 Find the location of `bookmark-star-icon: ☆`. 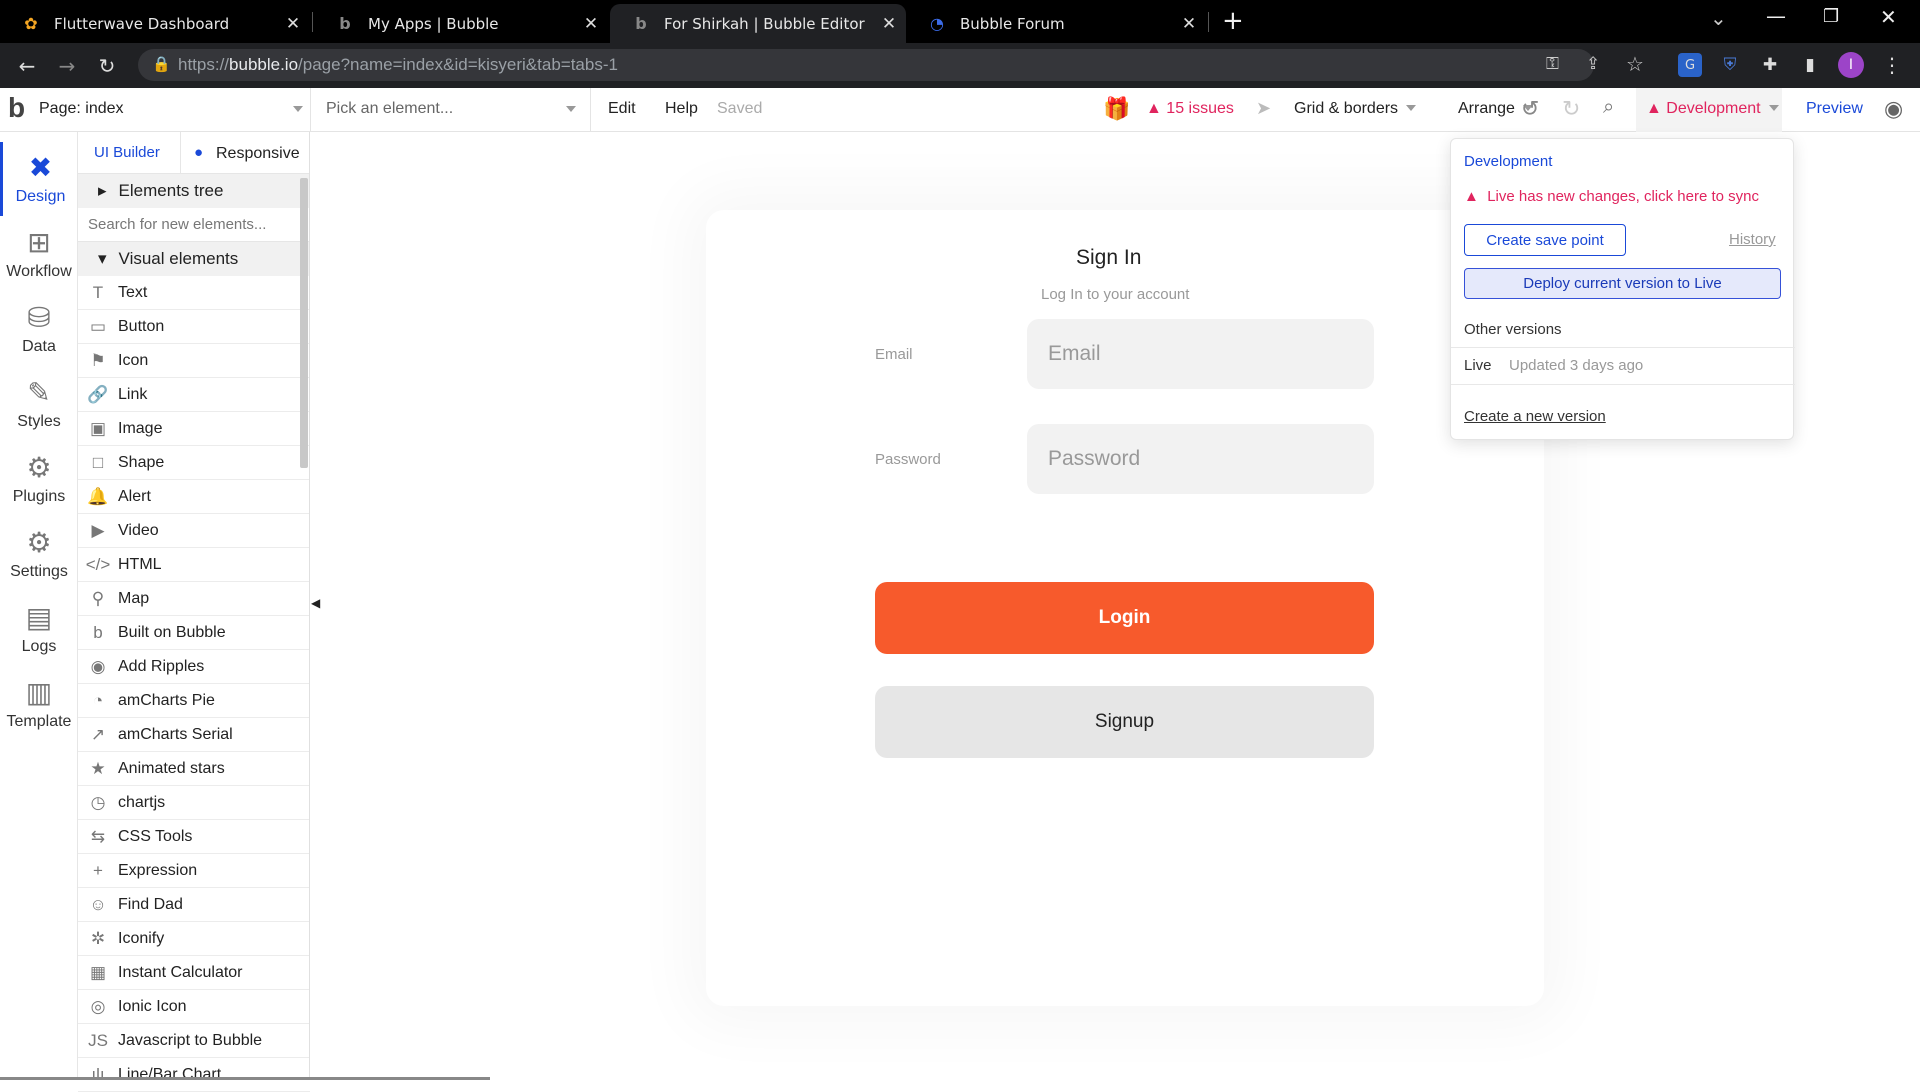

bookmark-star-icon: ☆ is located at coordinates (1635, 64).